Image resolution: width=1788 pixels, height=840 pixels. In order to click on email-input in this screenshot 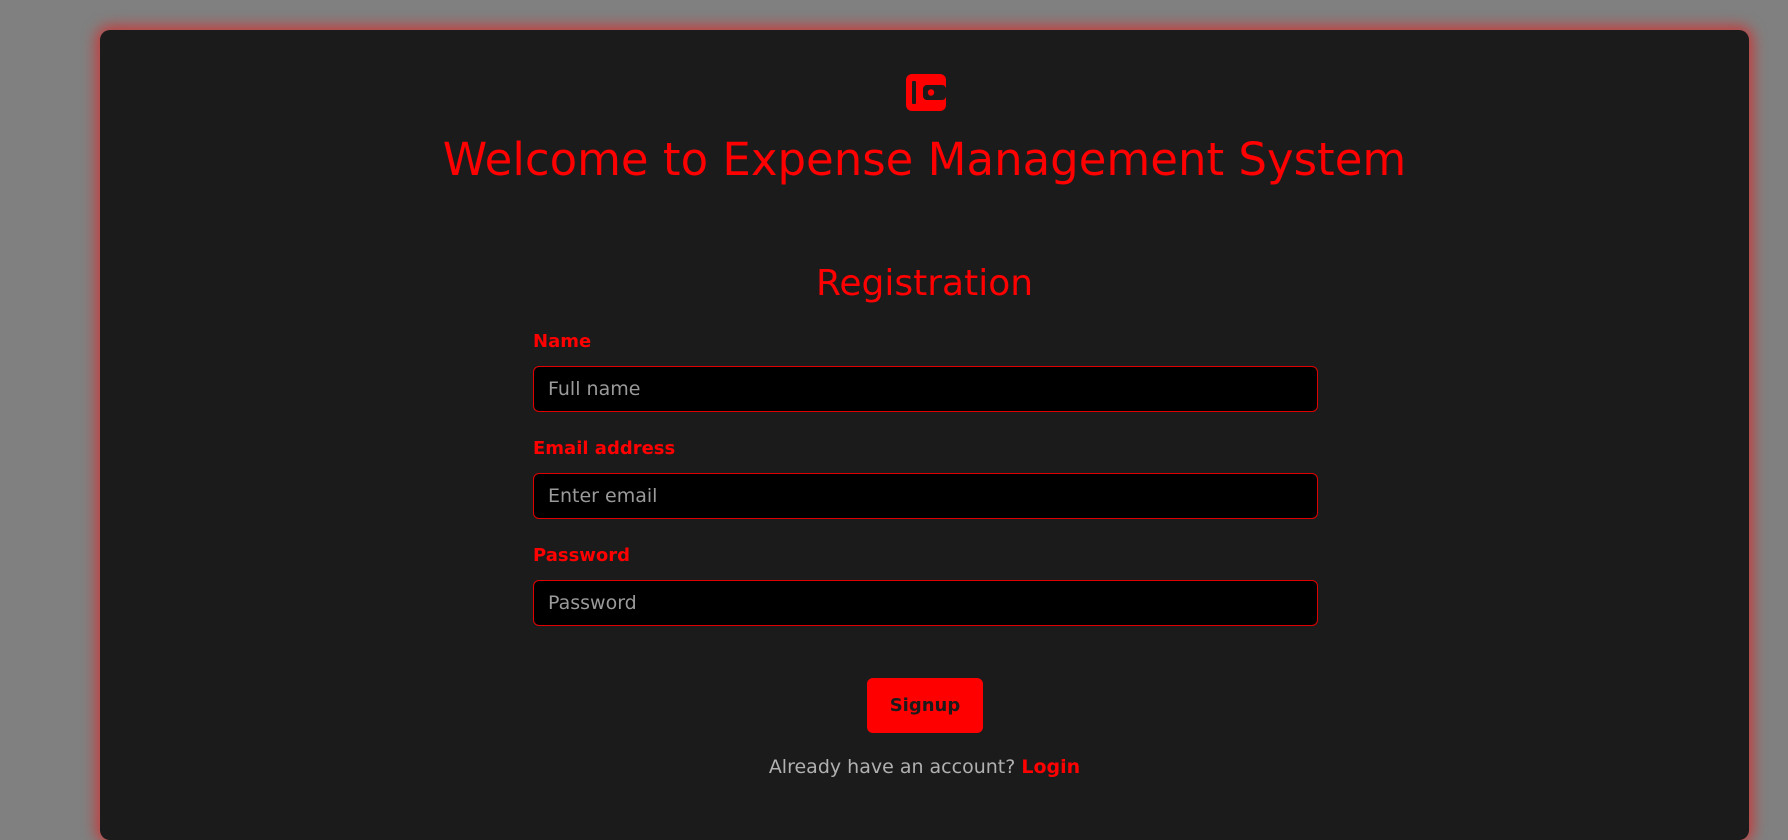, I will do `click(925, 496)`.